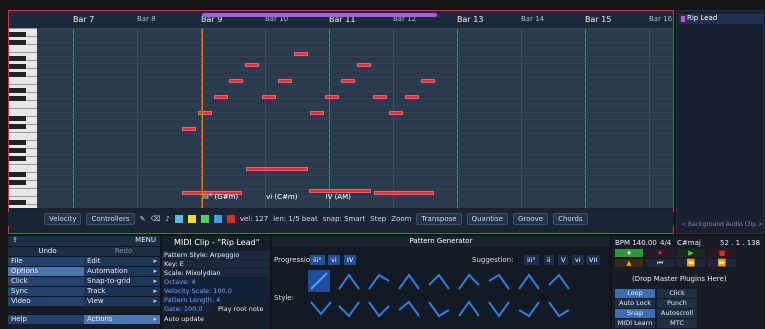  What do you see at coordinates (679, 279) in the screenshot?
I see `master-plugins-drop-zone: (Drop Master Plugins Here)` at bounding box center [679, 279].